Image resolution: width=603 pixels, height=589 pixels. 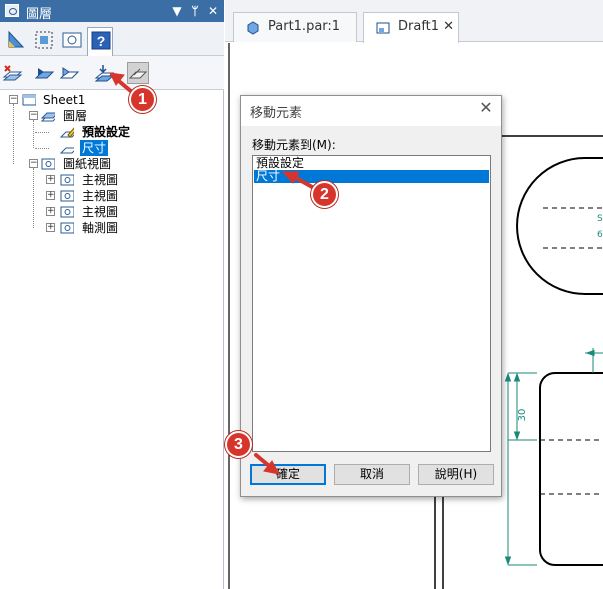 I want to click on part-icon, so click(x=253, y=28).